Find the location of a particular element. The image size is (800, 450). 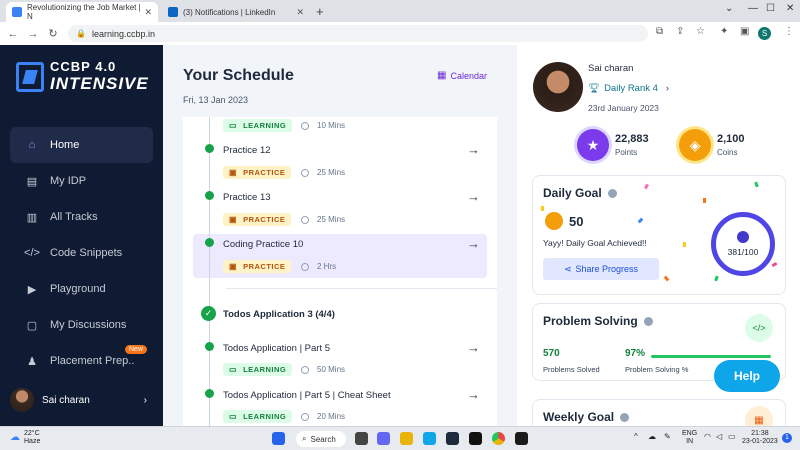

menu-kebab-icon: ⋮ is located at coordinates (789, 31).